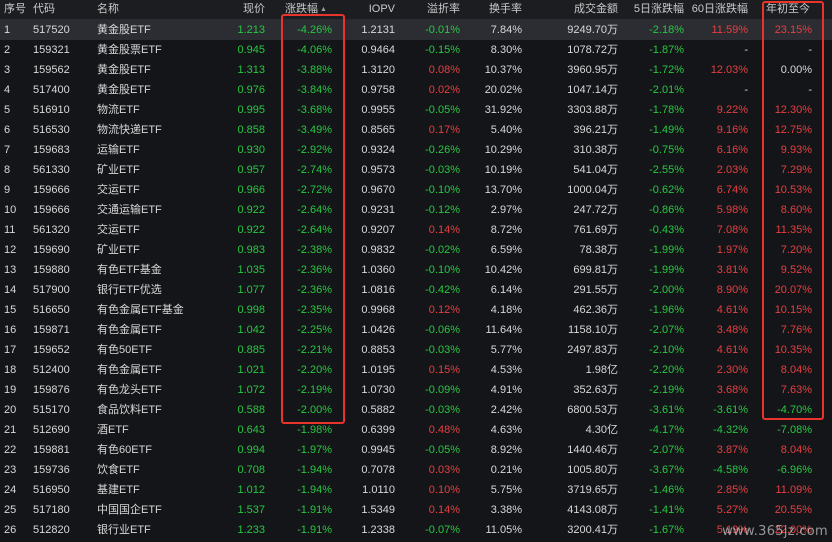  What do you see at coordinates (51, 490) in the screenshot?
I see `cell-code: 516950` at bounding box center [51, 490].